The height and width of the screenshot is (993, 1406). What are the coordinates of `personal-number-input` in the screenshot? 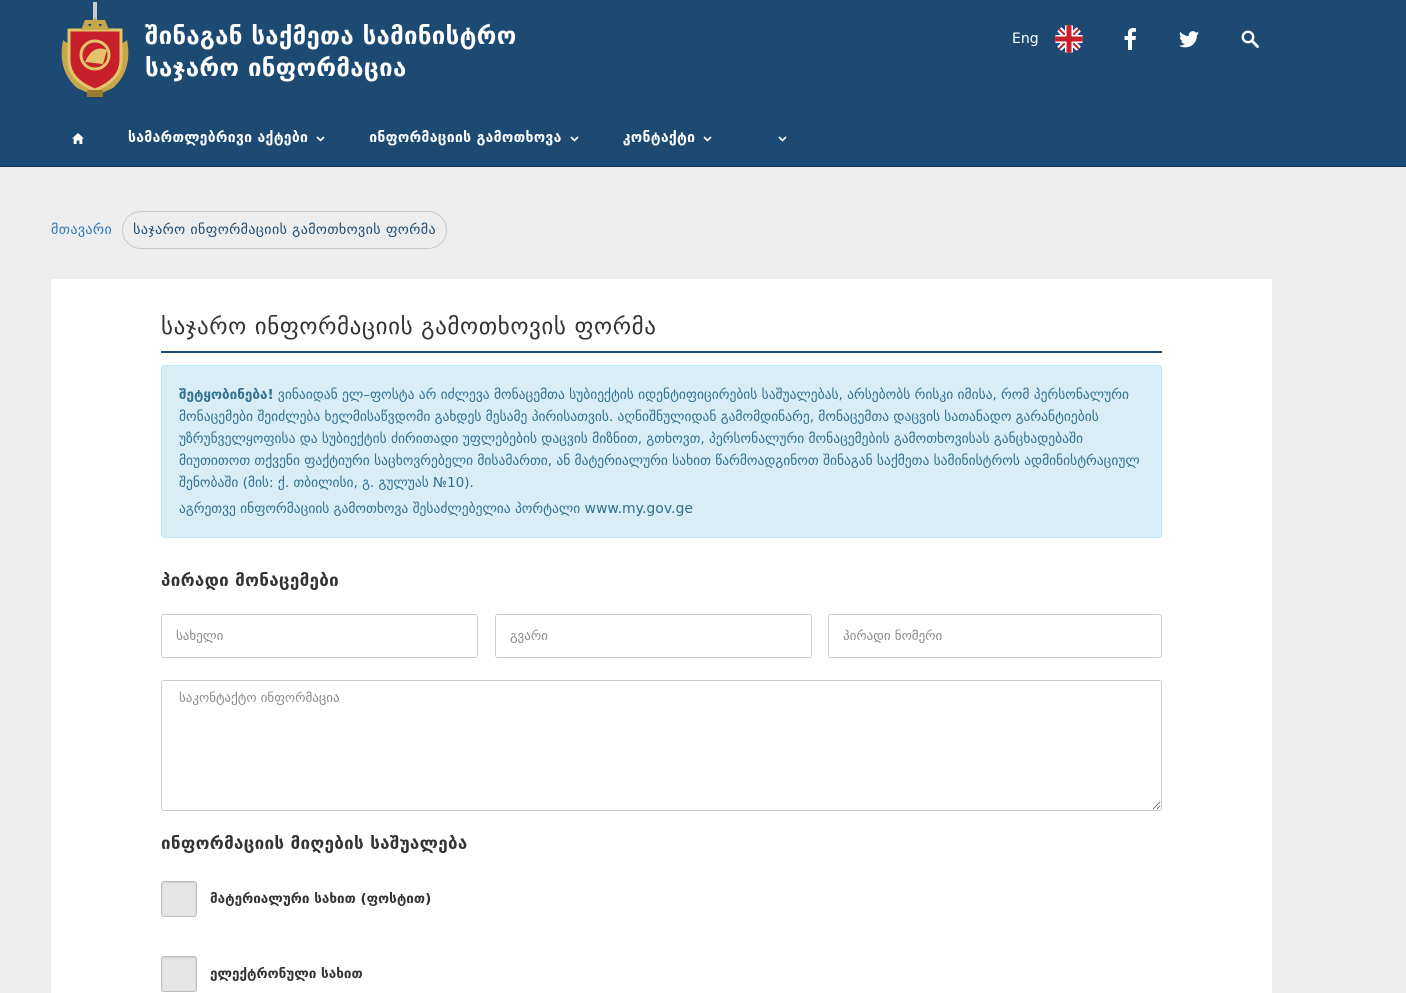 It's located at (995, 636).